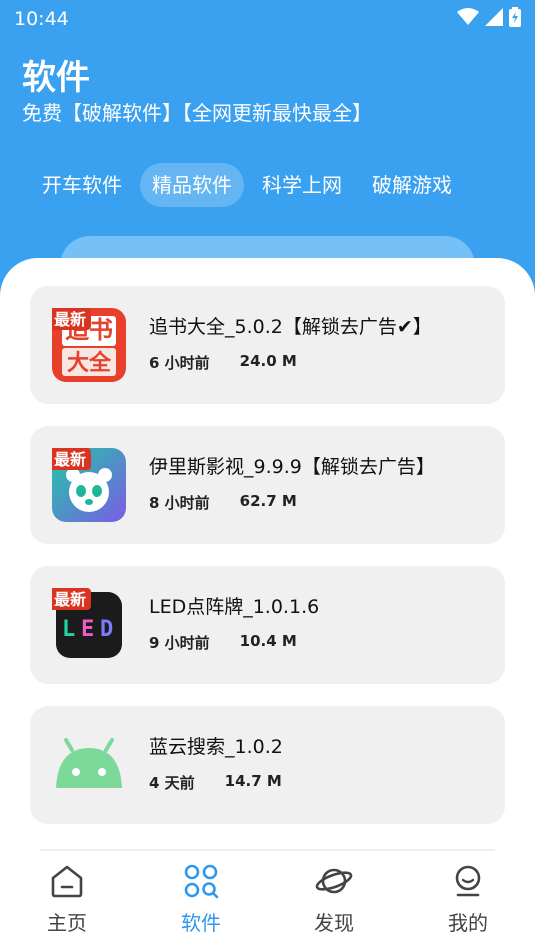  Describe the element at coordinates (82, 185) in the screenshot. I see `tab-kaiche: 开车软件` at that location.